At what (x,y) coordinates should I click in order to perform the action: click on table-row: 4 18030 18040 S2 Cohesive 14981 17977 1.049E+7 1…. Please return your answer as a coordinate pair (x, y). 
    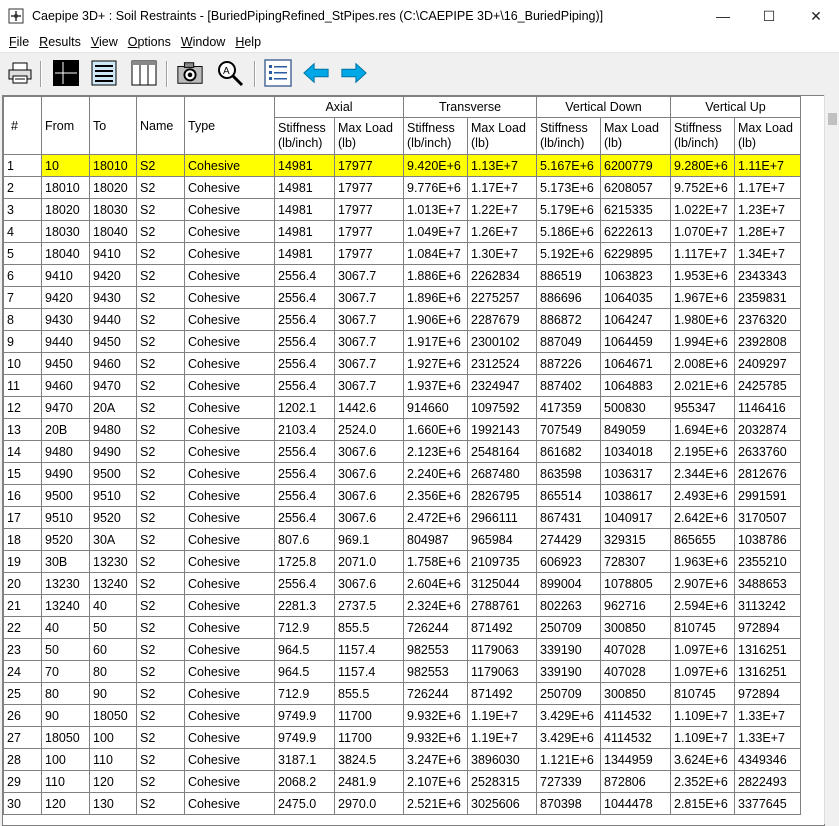
    Looking at the image, I should click on (402, 231).